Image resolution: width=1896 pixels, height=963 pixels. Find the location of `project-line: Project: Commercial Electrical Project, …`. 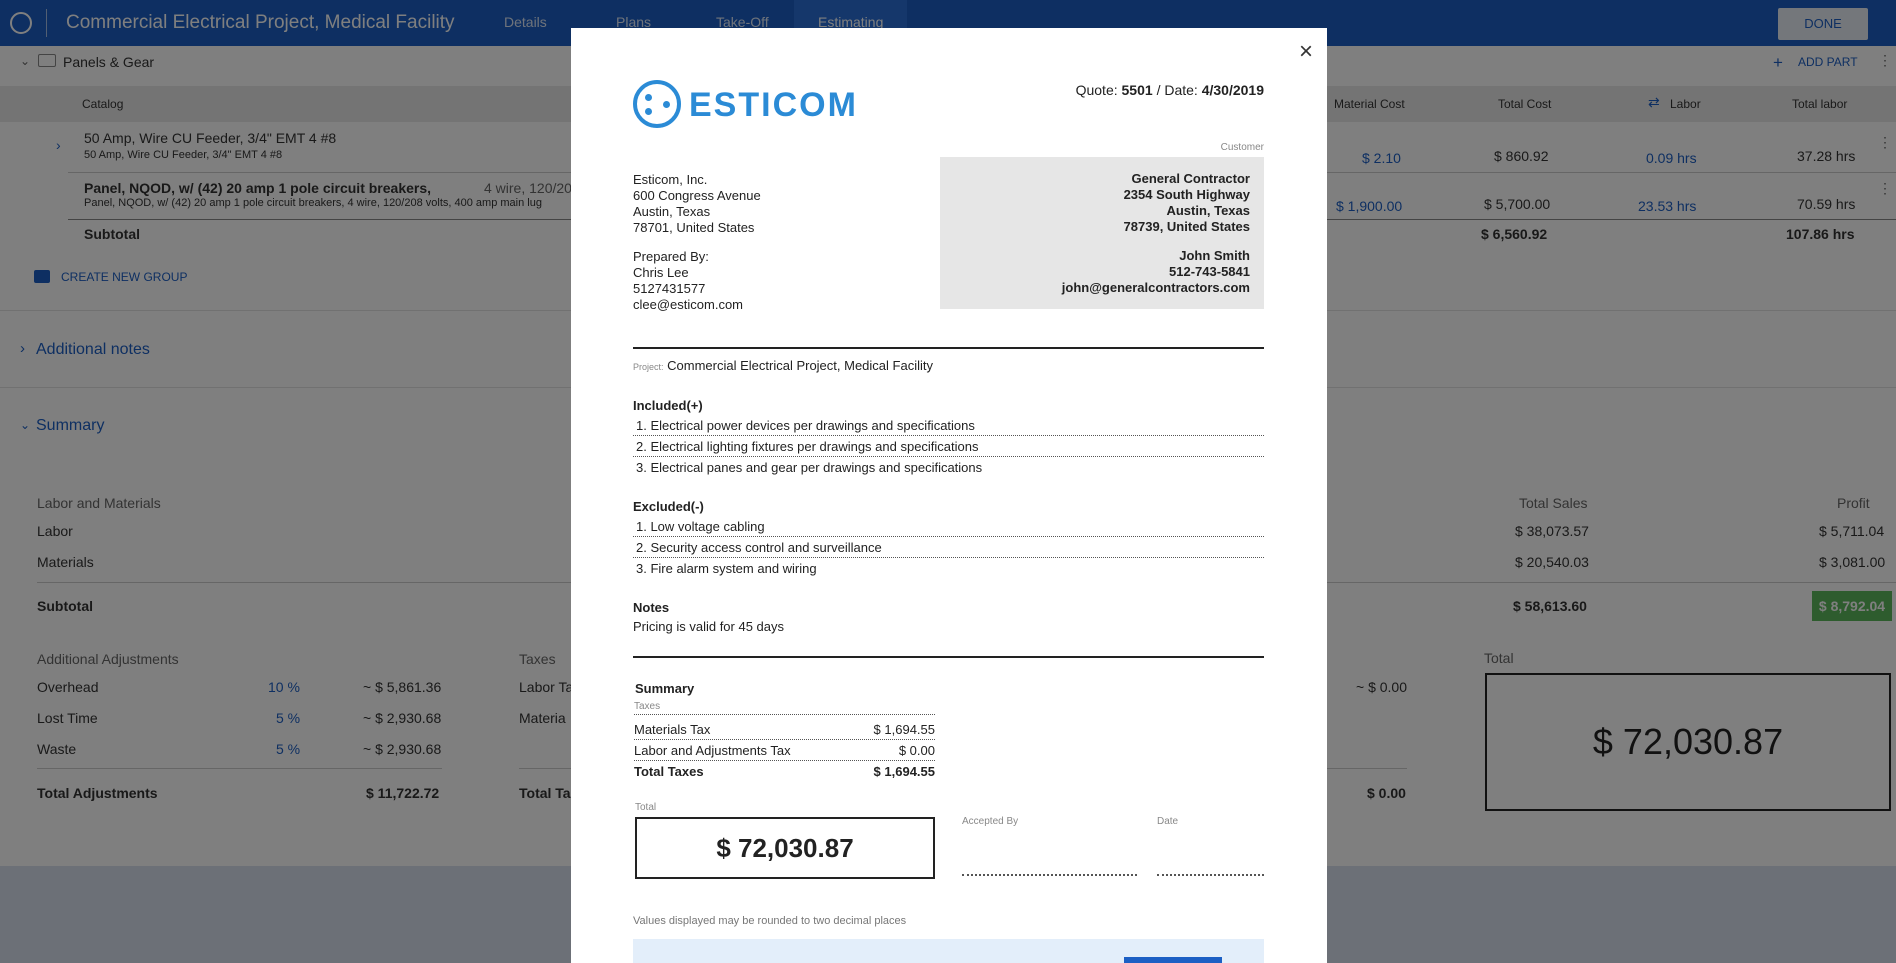

project-line: Project: Commercial Electrical Project, … is located at coordinates (783, 365).